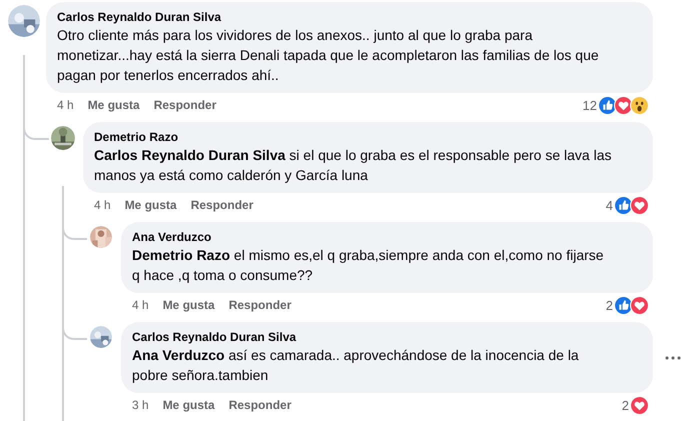 The image size is (681, 421). What do you see at coordinates (356, 365) in the screenshot?
I see `comment-text: Ana Verduzco así es camarada.. aprovechándose de la inocencia de la pobre señora.tambien` at bounding box center [356, 365].